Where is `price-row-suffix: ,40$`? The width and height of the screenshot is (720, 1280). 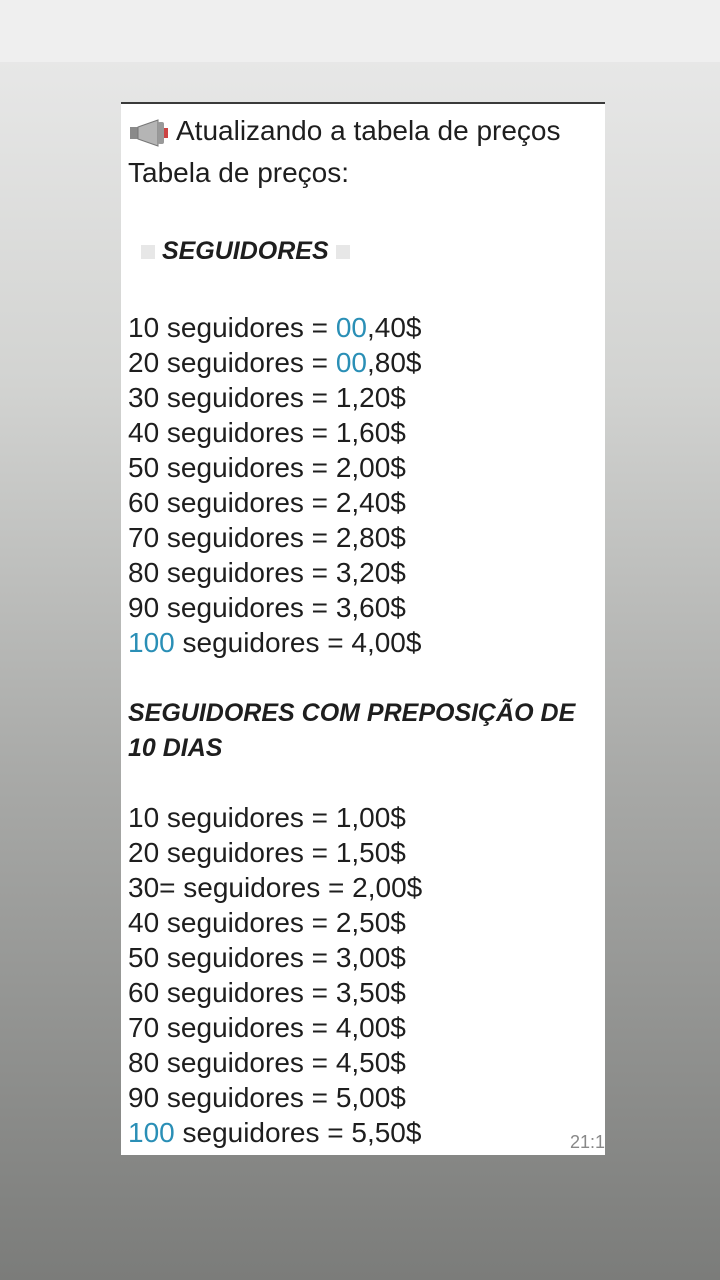
price-row-suffix: ,40$ is located at coordinates (394, 327).